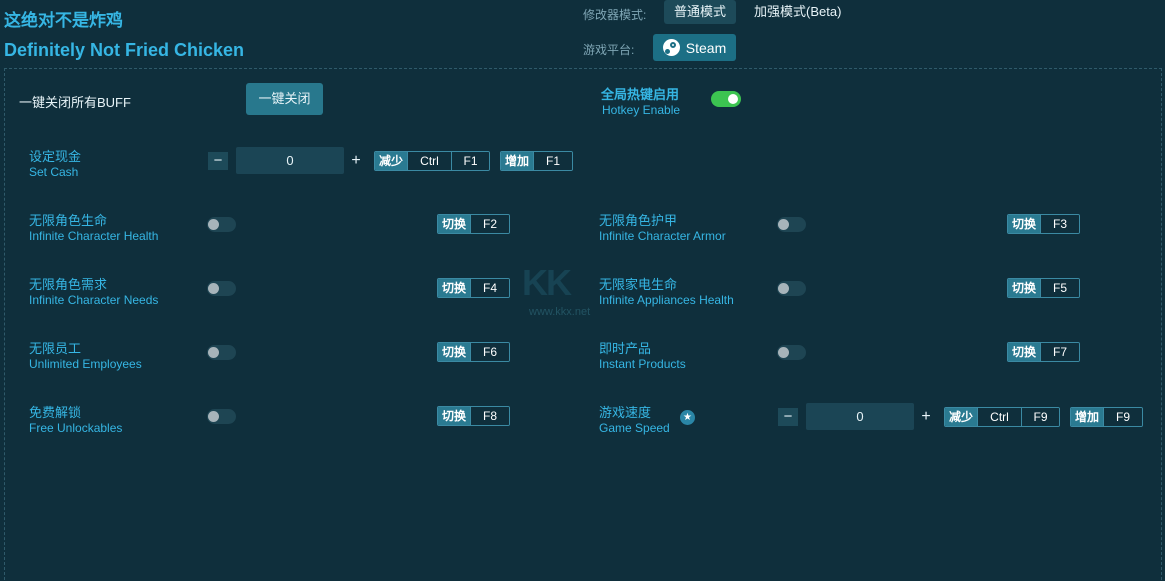 The image size is (1165, 581). What do you see at coordinates (290, 160) in the screenshot?
I see `set-cash-input: 0` at bounding box center [290, 160].